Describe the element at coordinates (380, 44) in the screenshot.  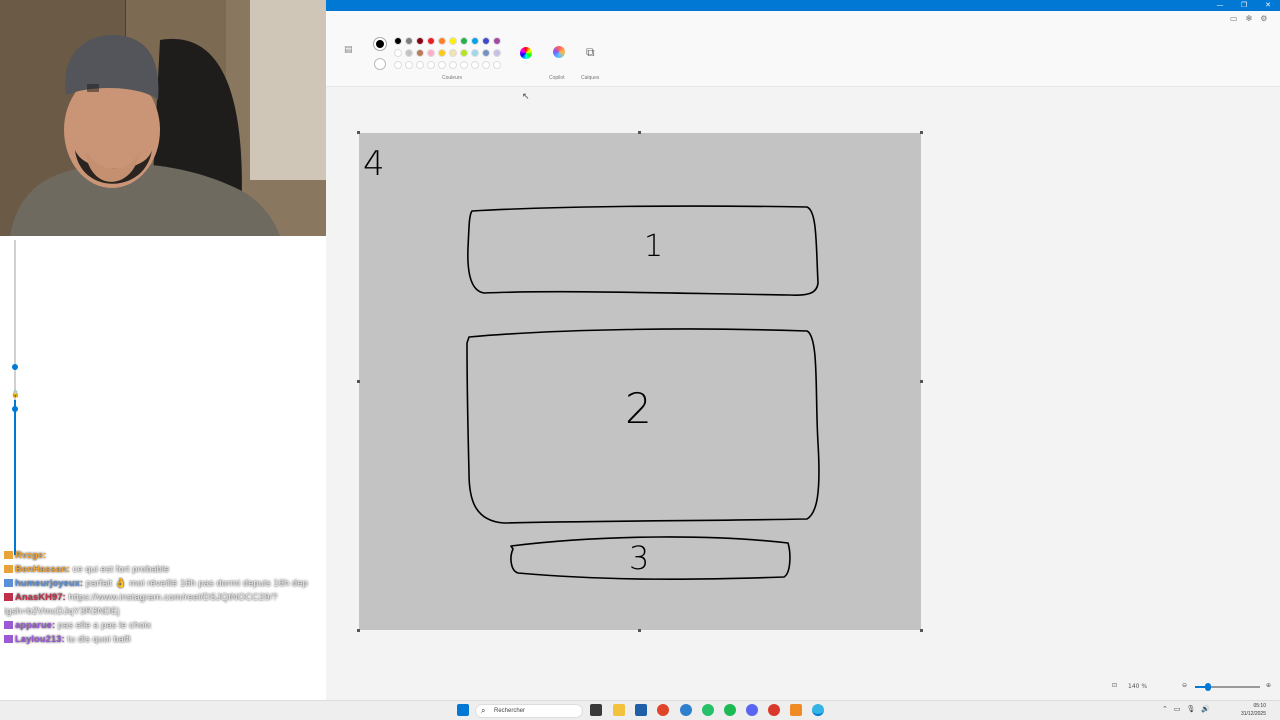
I see `primary-color-swatch` at that location.